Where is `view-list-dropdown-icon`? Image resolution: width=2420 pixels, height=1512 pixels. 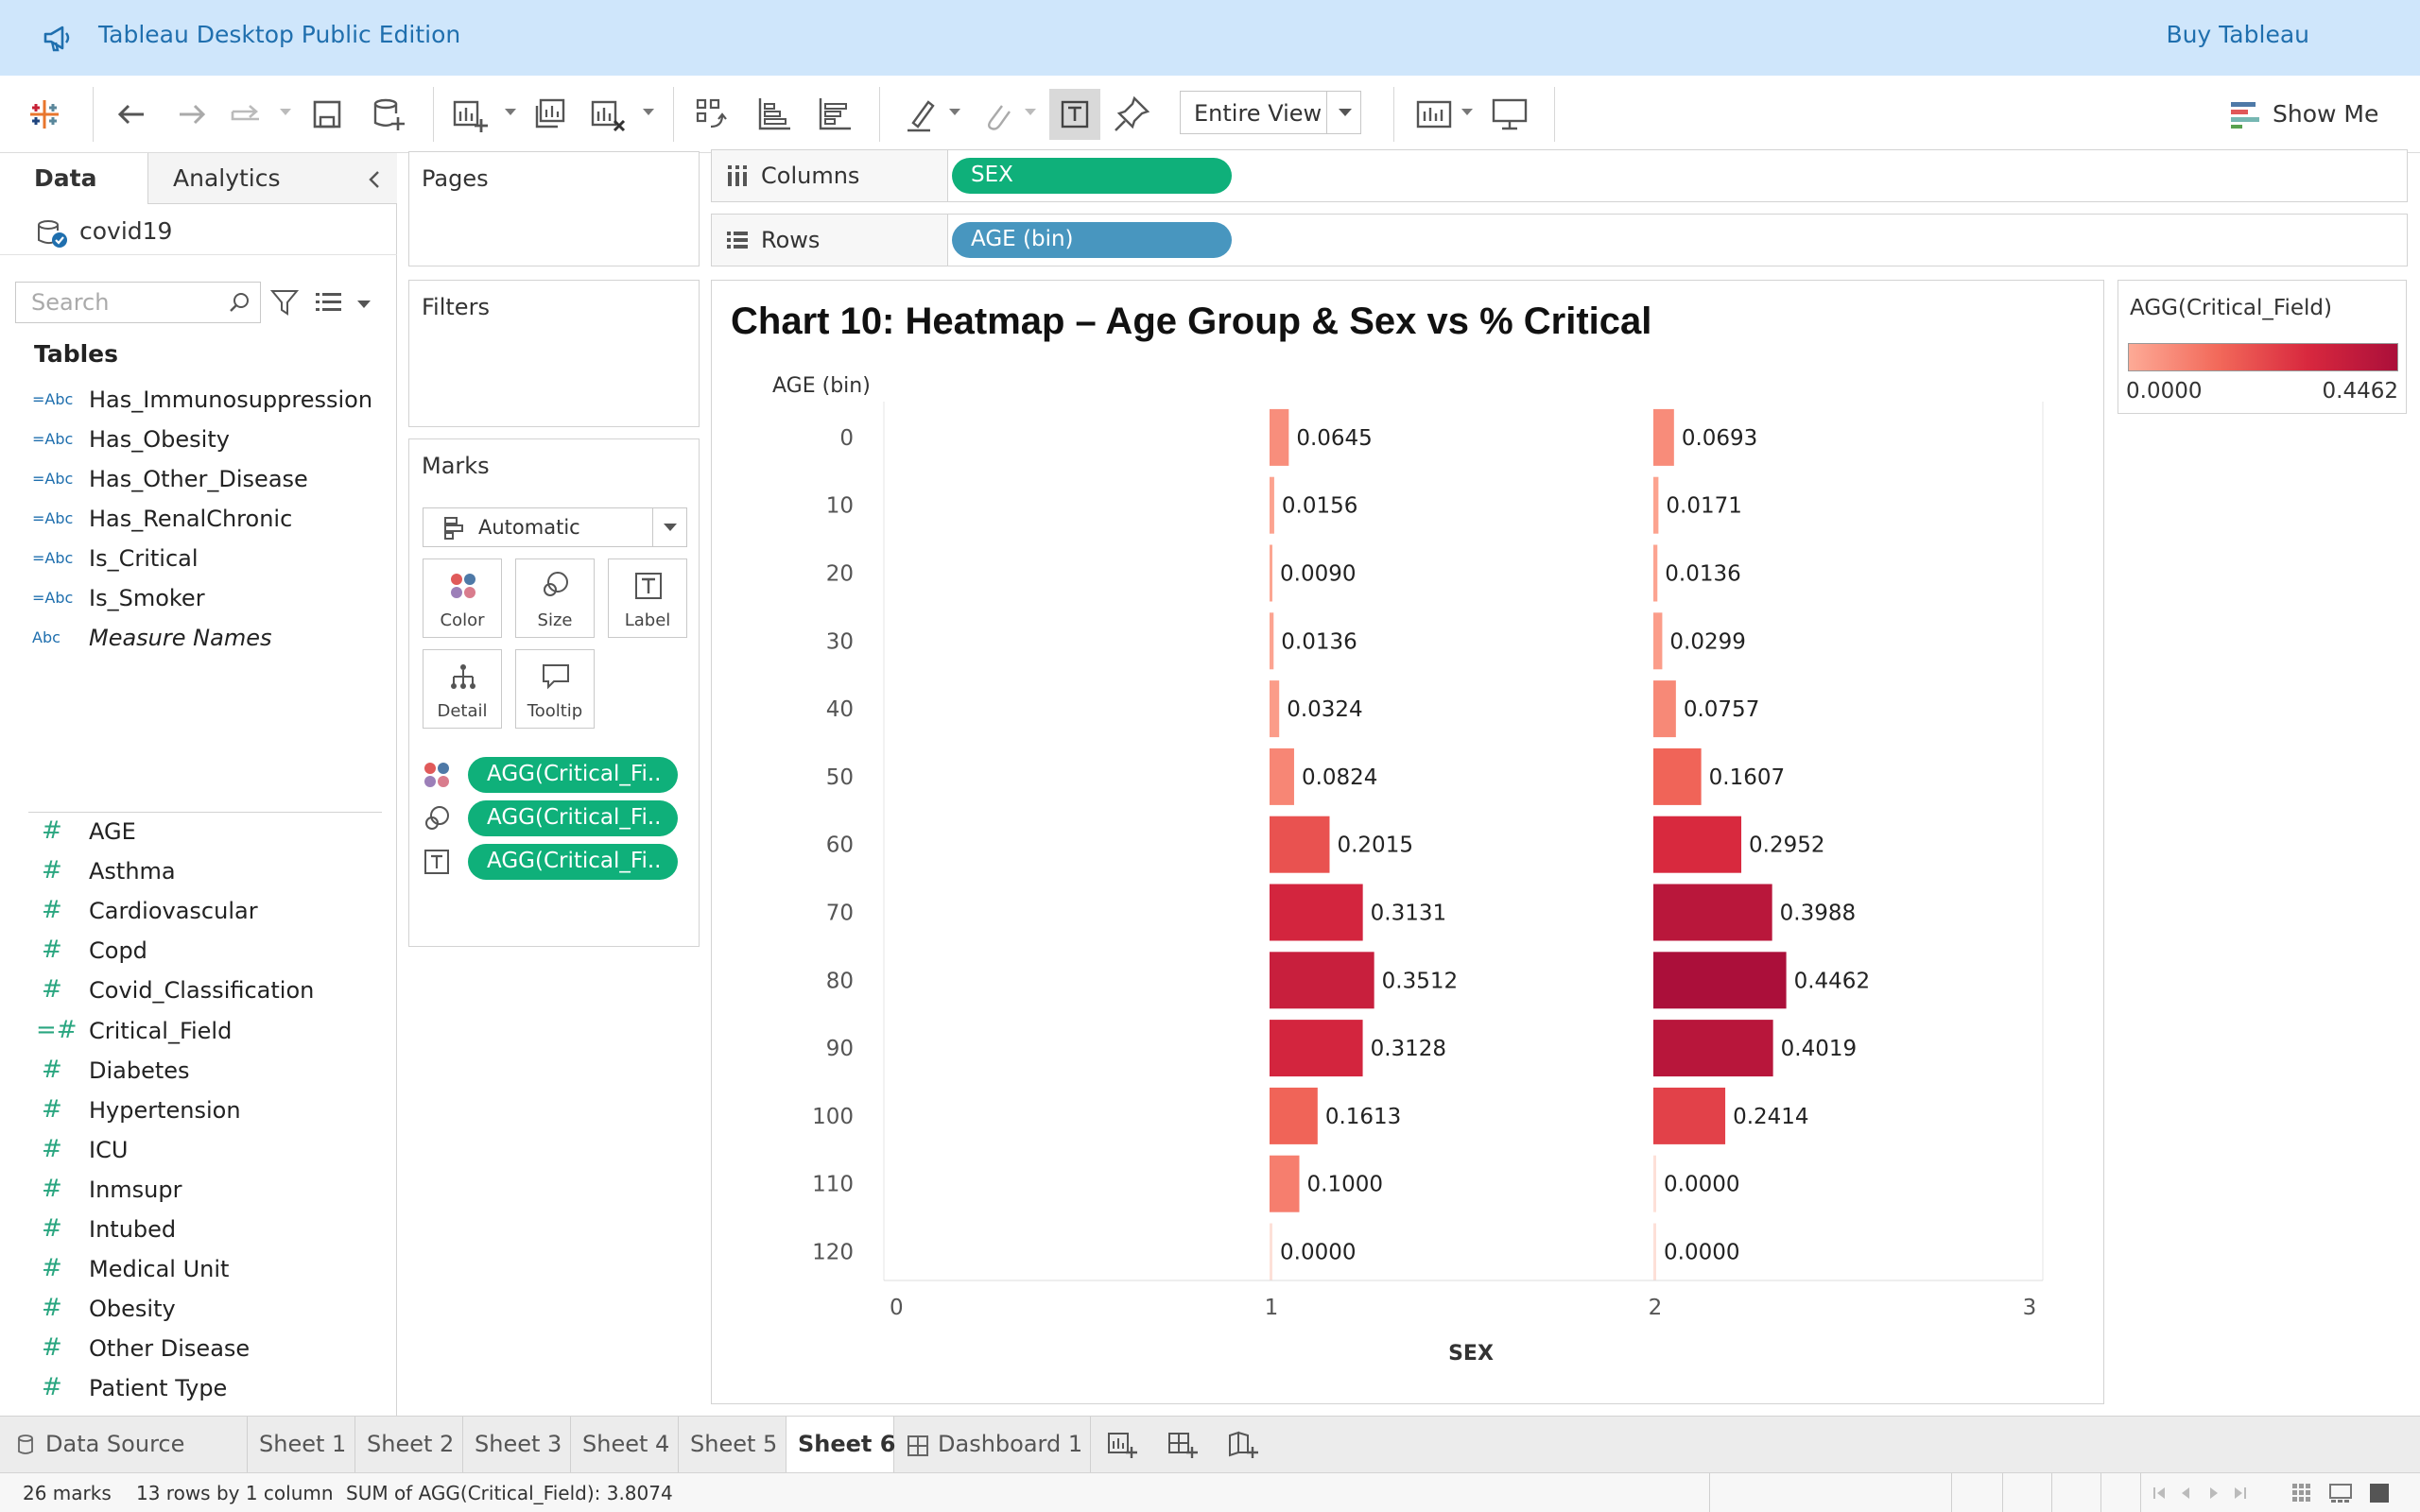 view-list-dropdown-icon is located at coordinates (364, 304).